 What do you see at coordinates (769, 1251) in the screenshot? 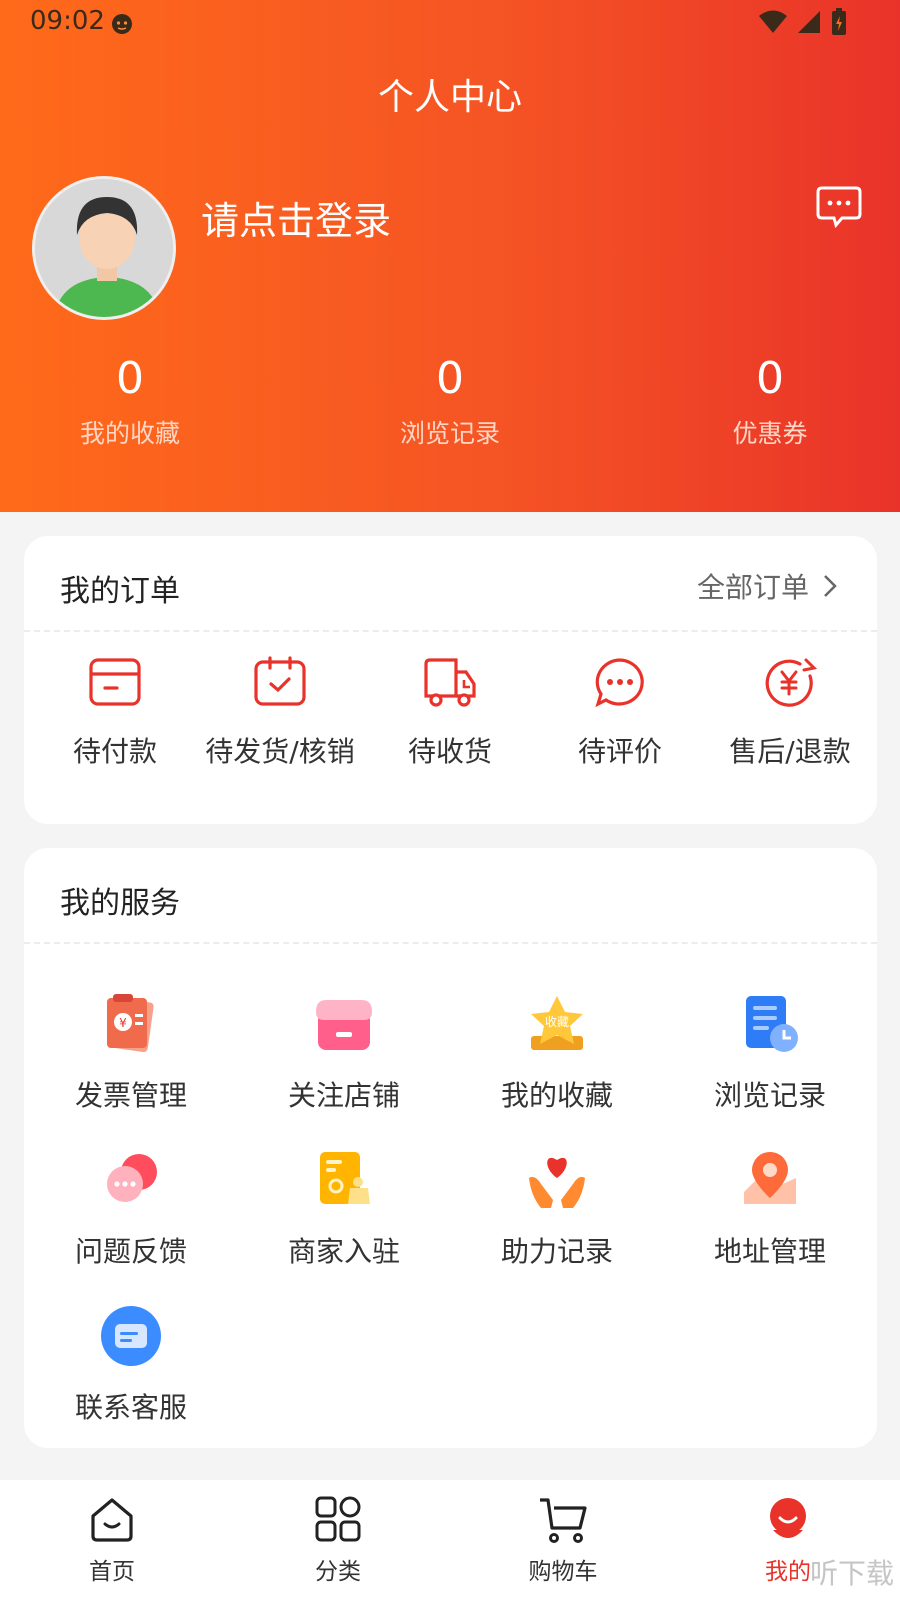
I see `service-label: 地址管理` at bounding box center [769, 1251].